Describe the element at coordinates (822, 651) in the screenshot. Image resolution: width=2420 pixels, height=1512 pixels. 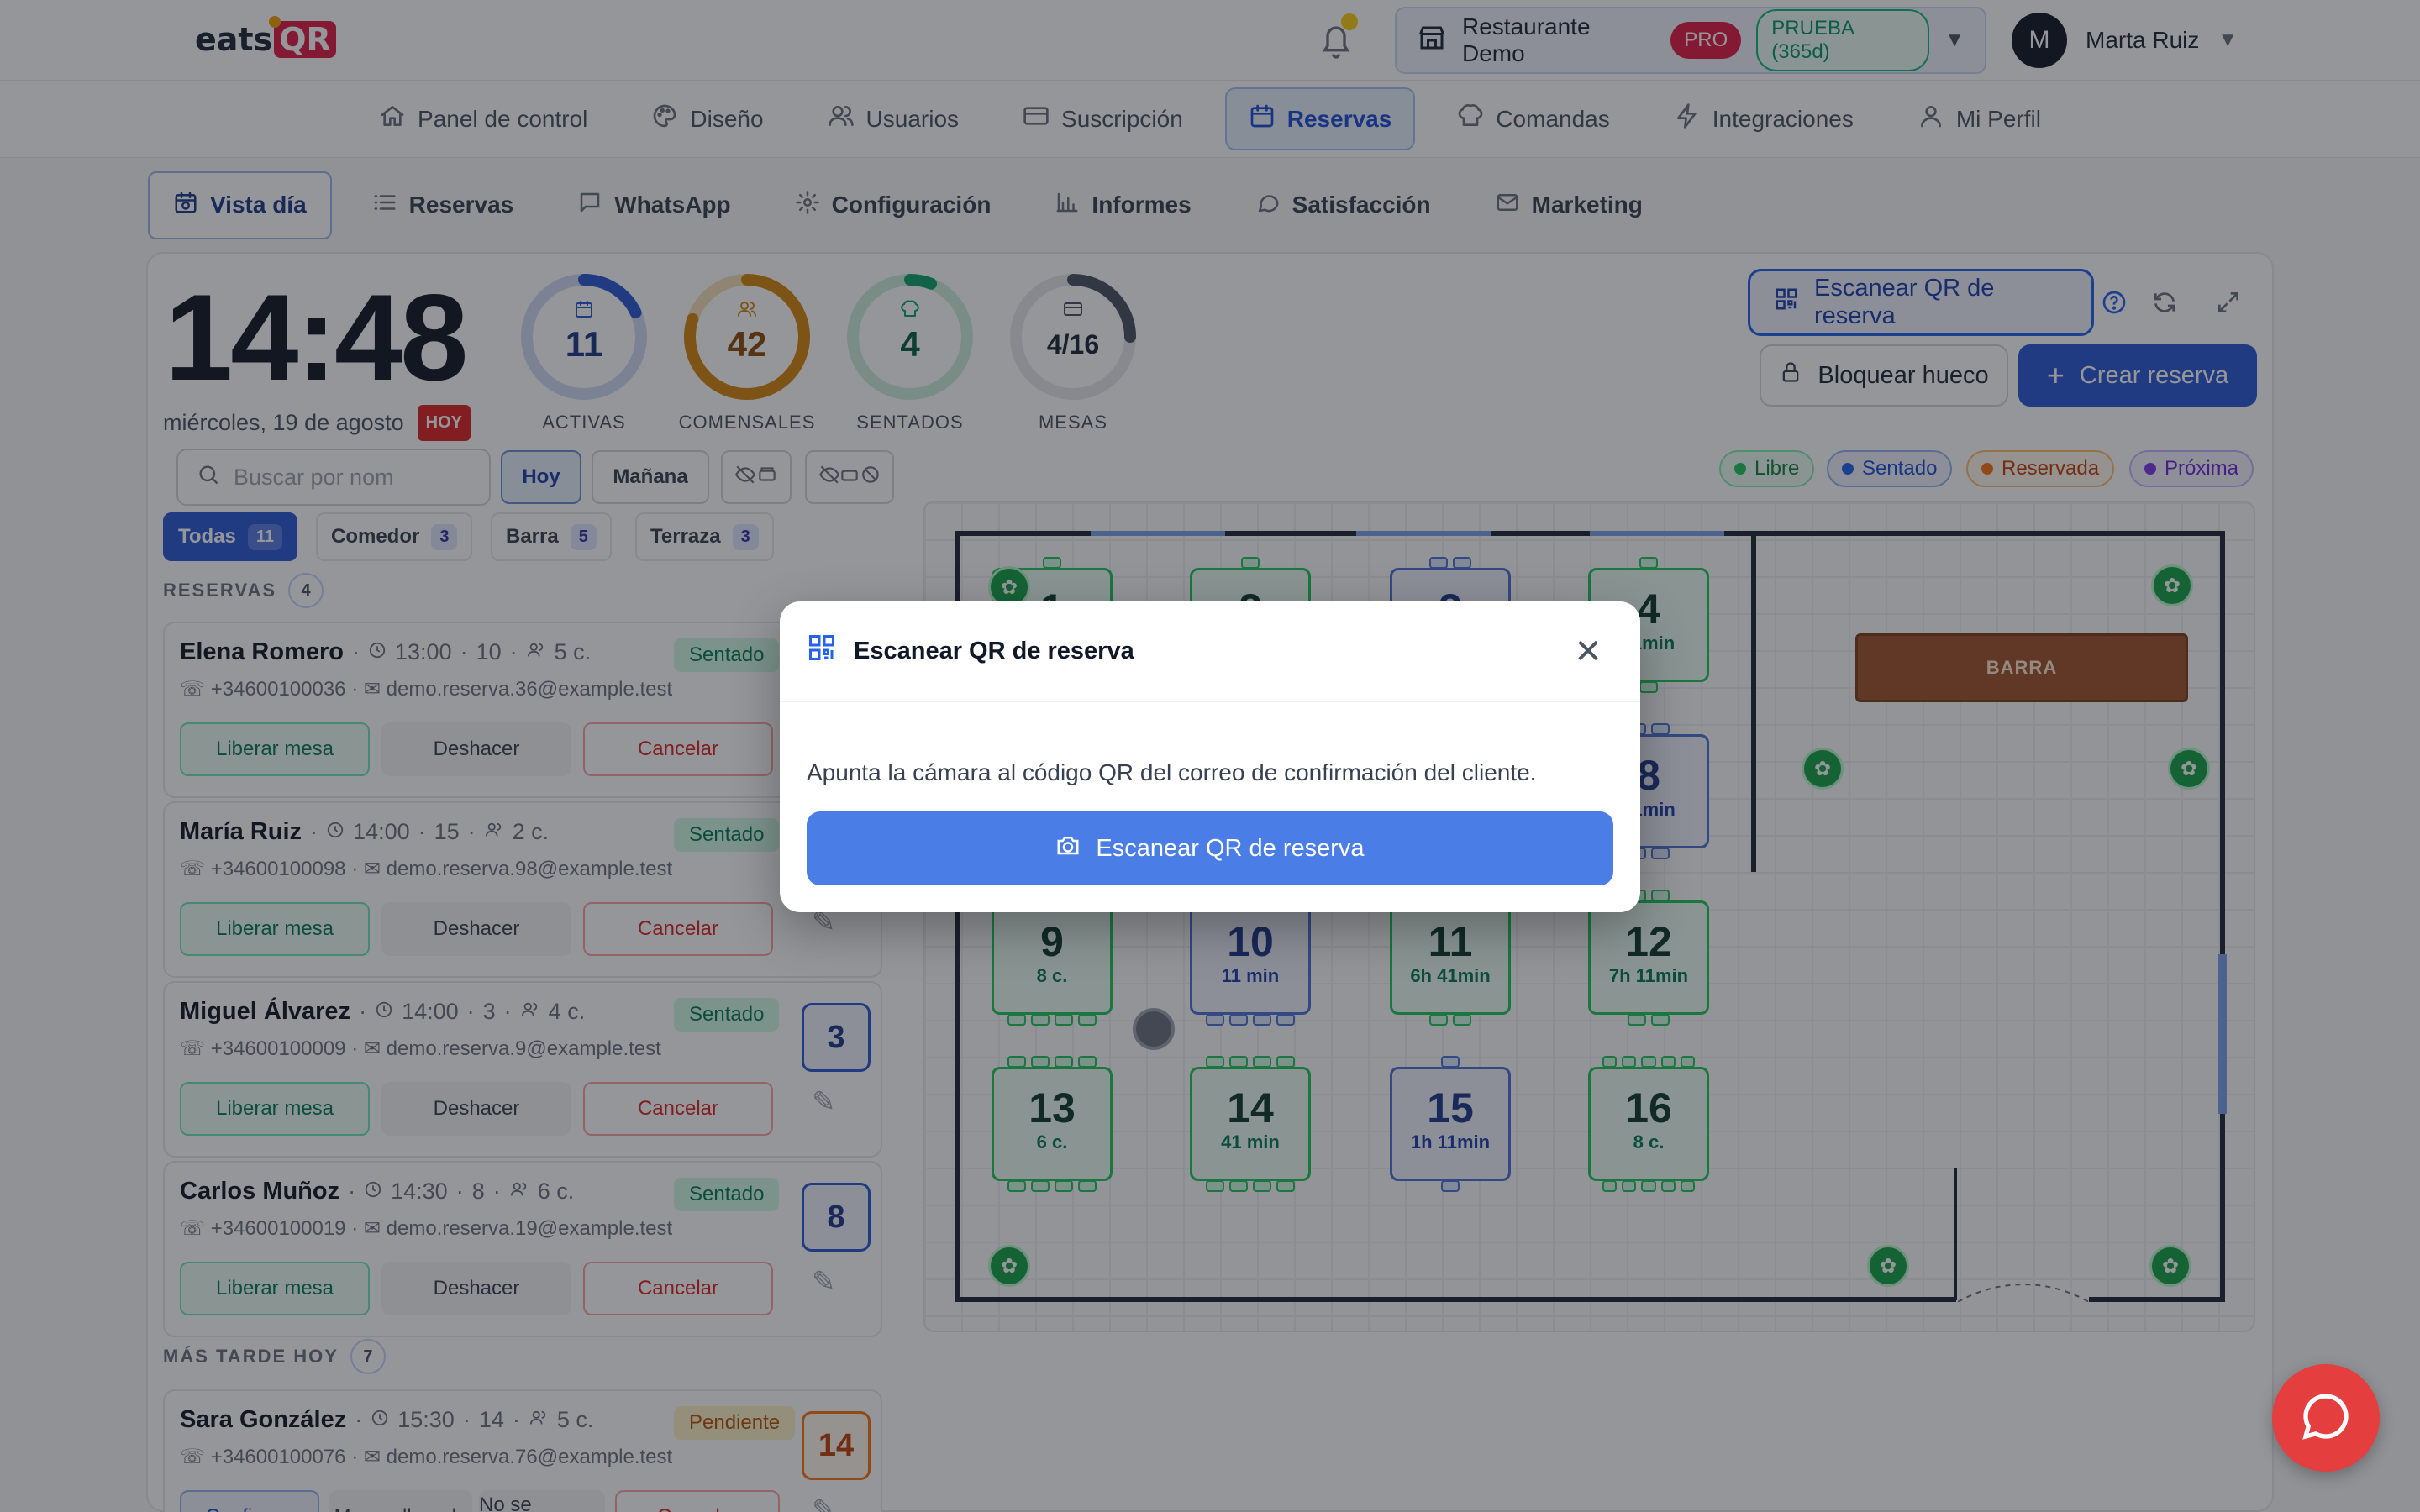
I see `qr-code-icon` at that location.